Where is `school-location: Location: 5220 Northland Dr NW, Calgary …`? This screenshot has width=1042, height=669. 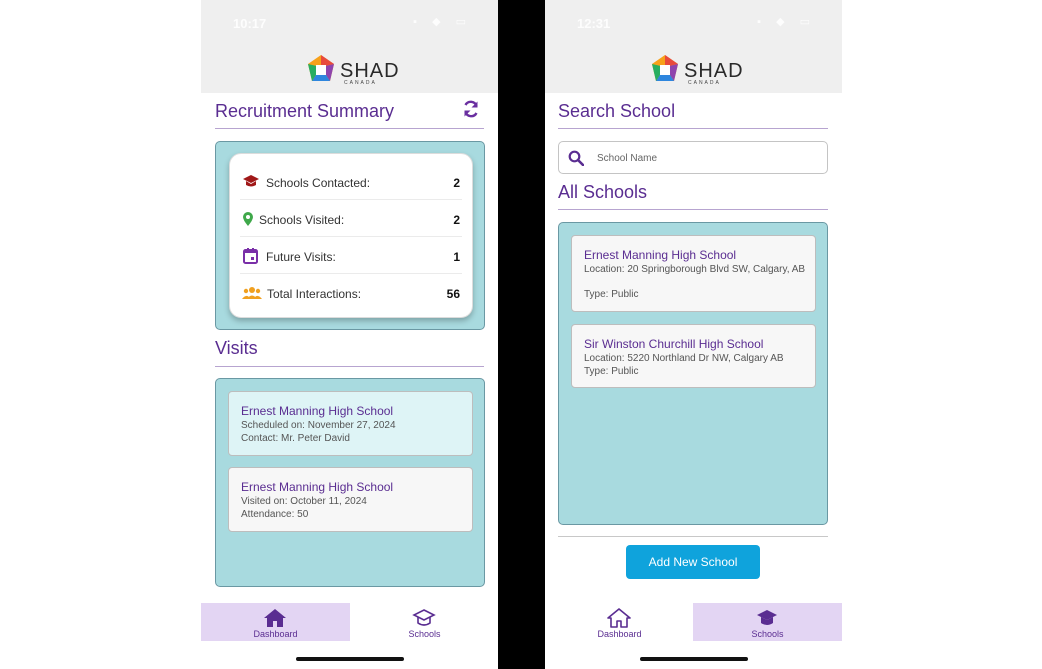
school-location: Location: 5220 Northland Dr NW, Calgary … is located at coordinates (684, 358).